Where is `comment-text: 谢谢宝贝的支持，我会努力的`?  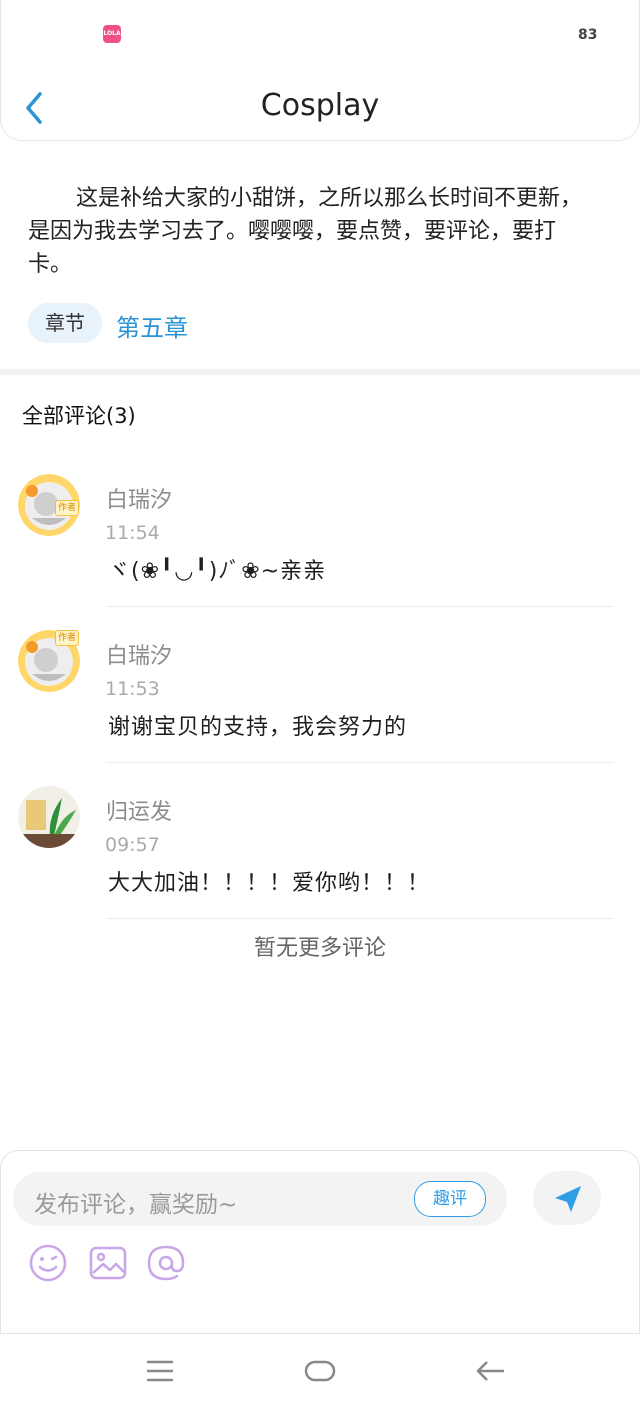
comment-text: 谢谢宝贝的支持，我会努力的 is located at coordinates (258, 727).